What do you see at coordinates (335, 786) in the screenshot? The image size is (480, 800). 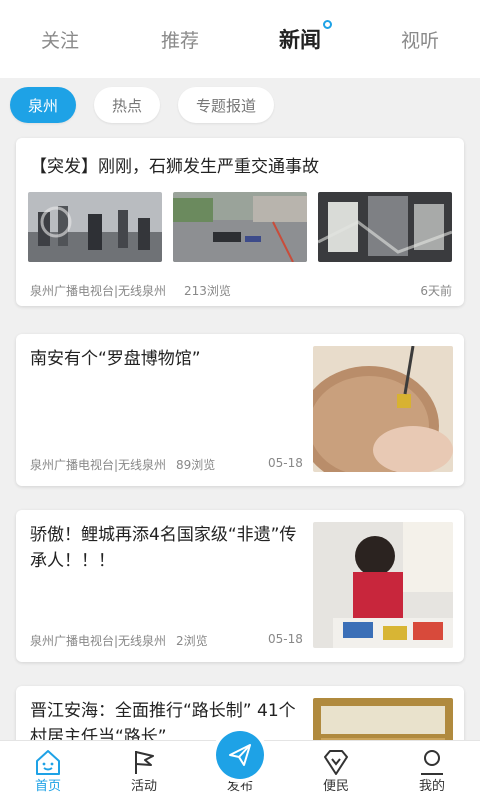 I see `nav-service-label: 便民` at bounding box center [335, 786].